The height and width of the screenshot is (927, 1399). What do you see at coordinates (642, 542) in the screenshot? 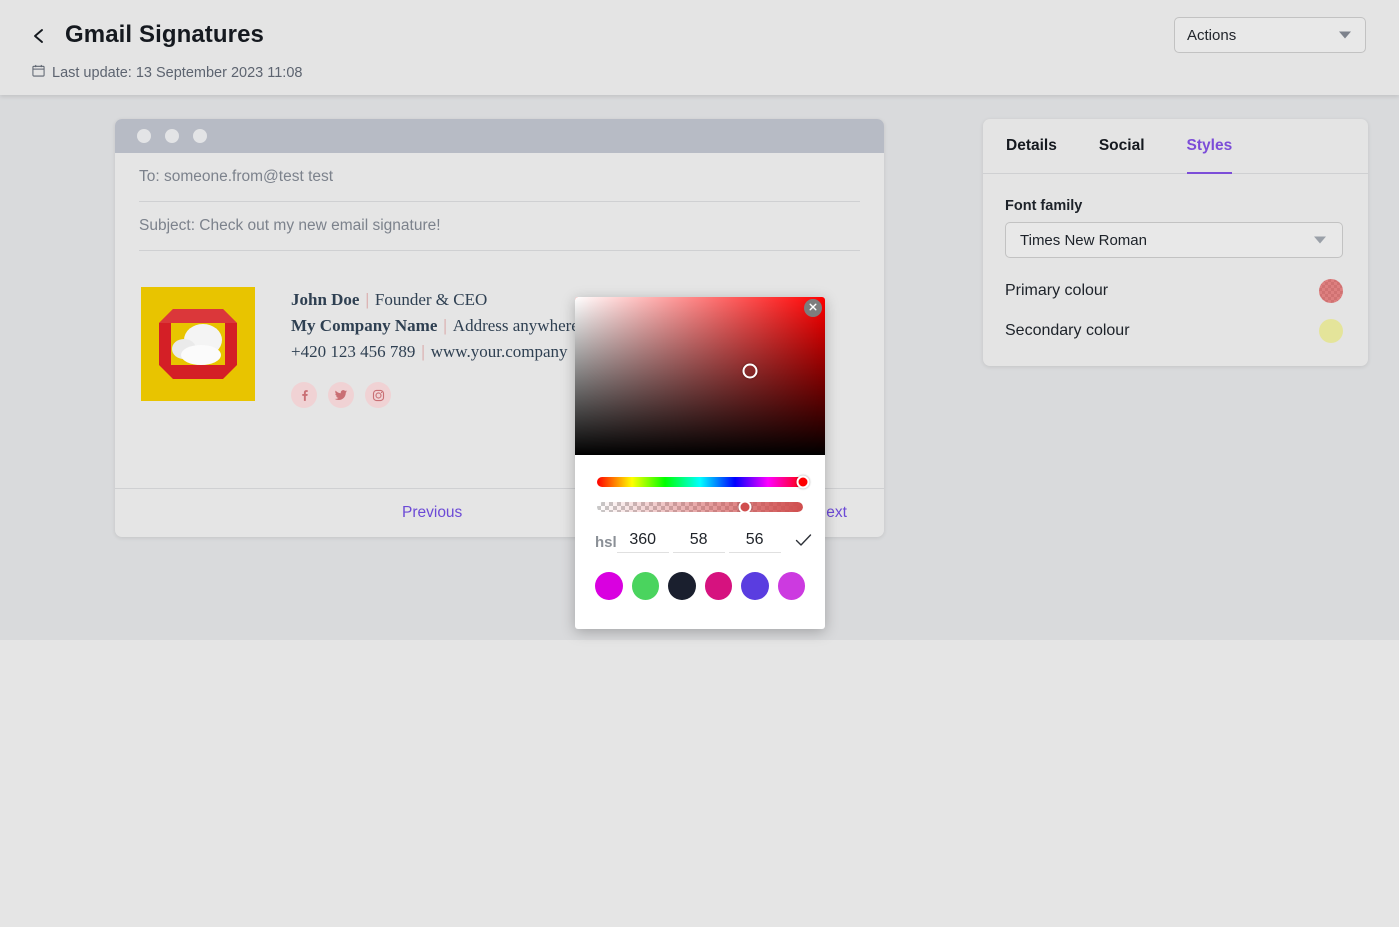
I see `hue-input` at bounding box center [642, 542].